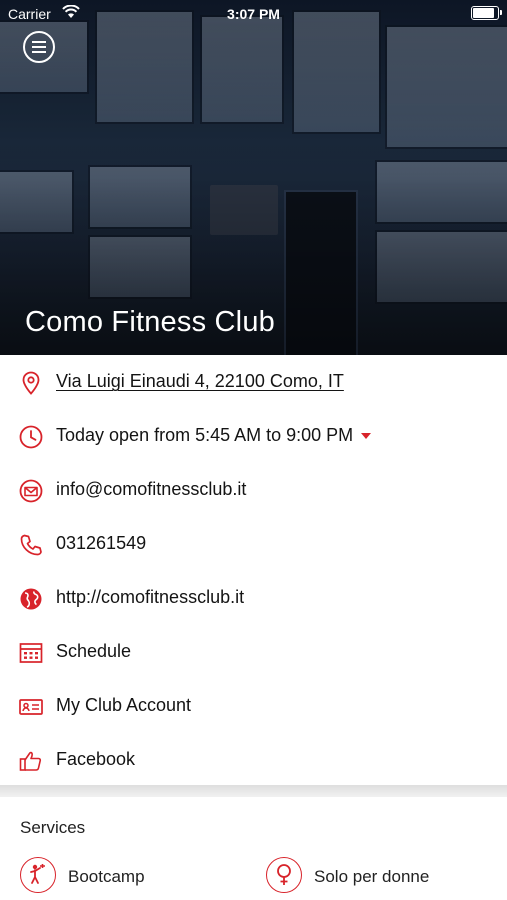 The image size is (507, 900). What do you see at coordinates (151, 489) in the screenshot?
I see `email-link: info@comofitnessclub.it` at bounding box center [151, 489].